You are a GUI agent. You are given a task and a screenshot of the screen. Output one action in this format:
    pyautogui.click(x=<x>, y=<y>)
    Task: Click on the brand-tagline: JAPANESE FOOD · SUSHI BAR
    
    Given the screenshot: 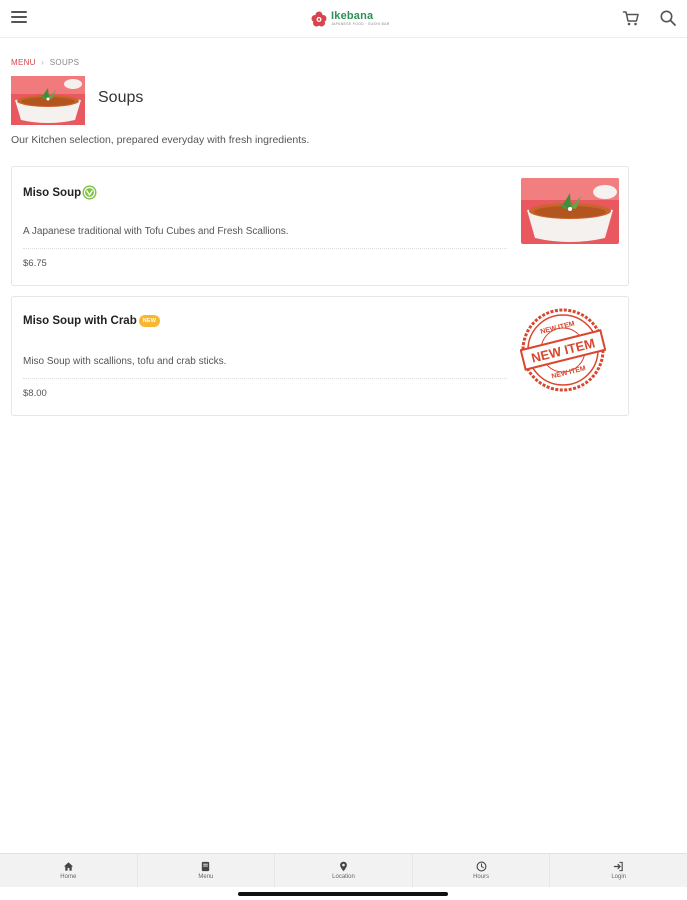 What is the action you would take?
    pyautogui.click(x=360, y=24)
    